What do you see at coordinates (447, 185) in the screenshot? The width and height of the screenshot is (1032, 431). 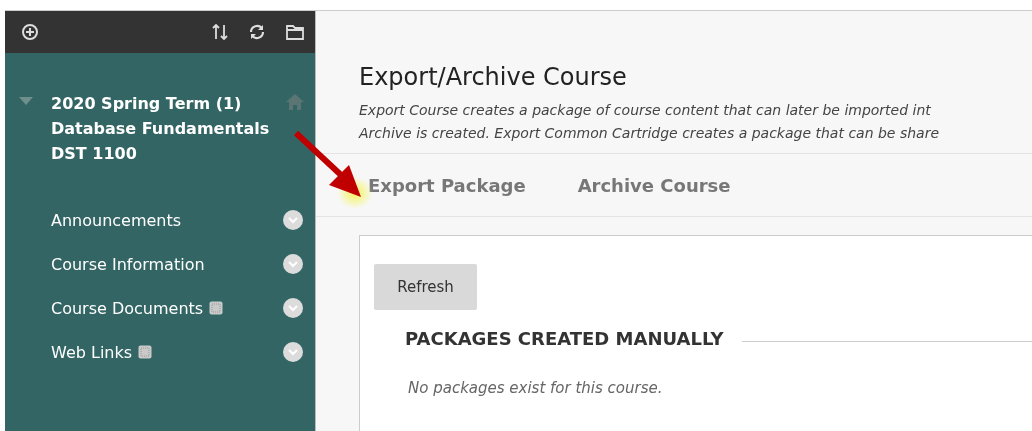 I see `tab: Export Package` at bounding box center [447, 185].